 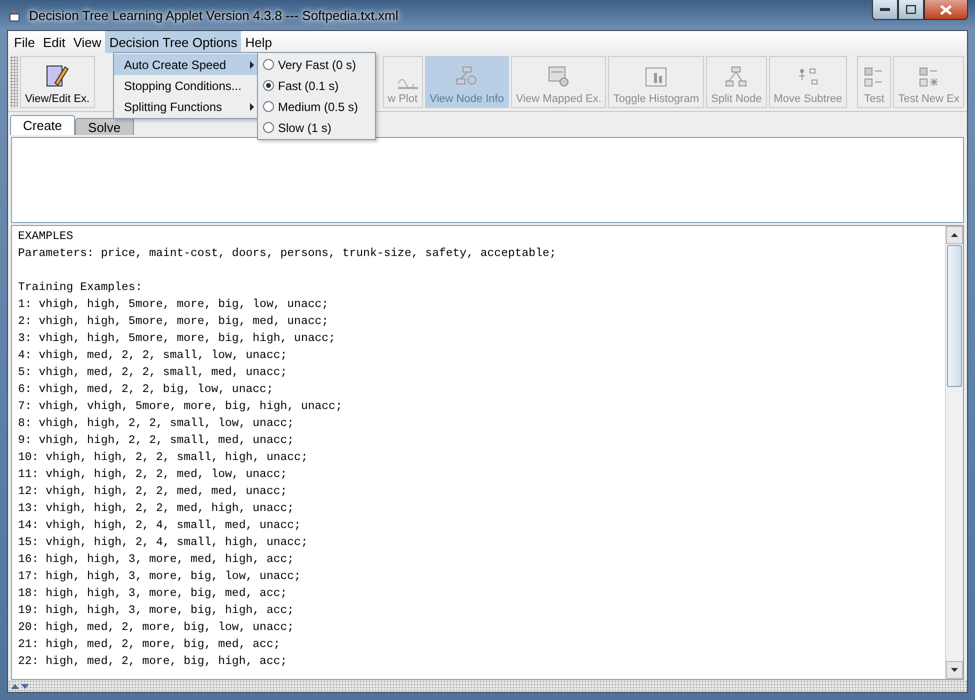 What do you see at coordinates (173, 42) in the screenshot?
I see `menu-item: Decision Tree Options` at bounding box center [173, 42].